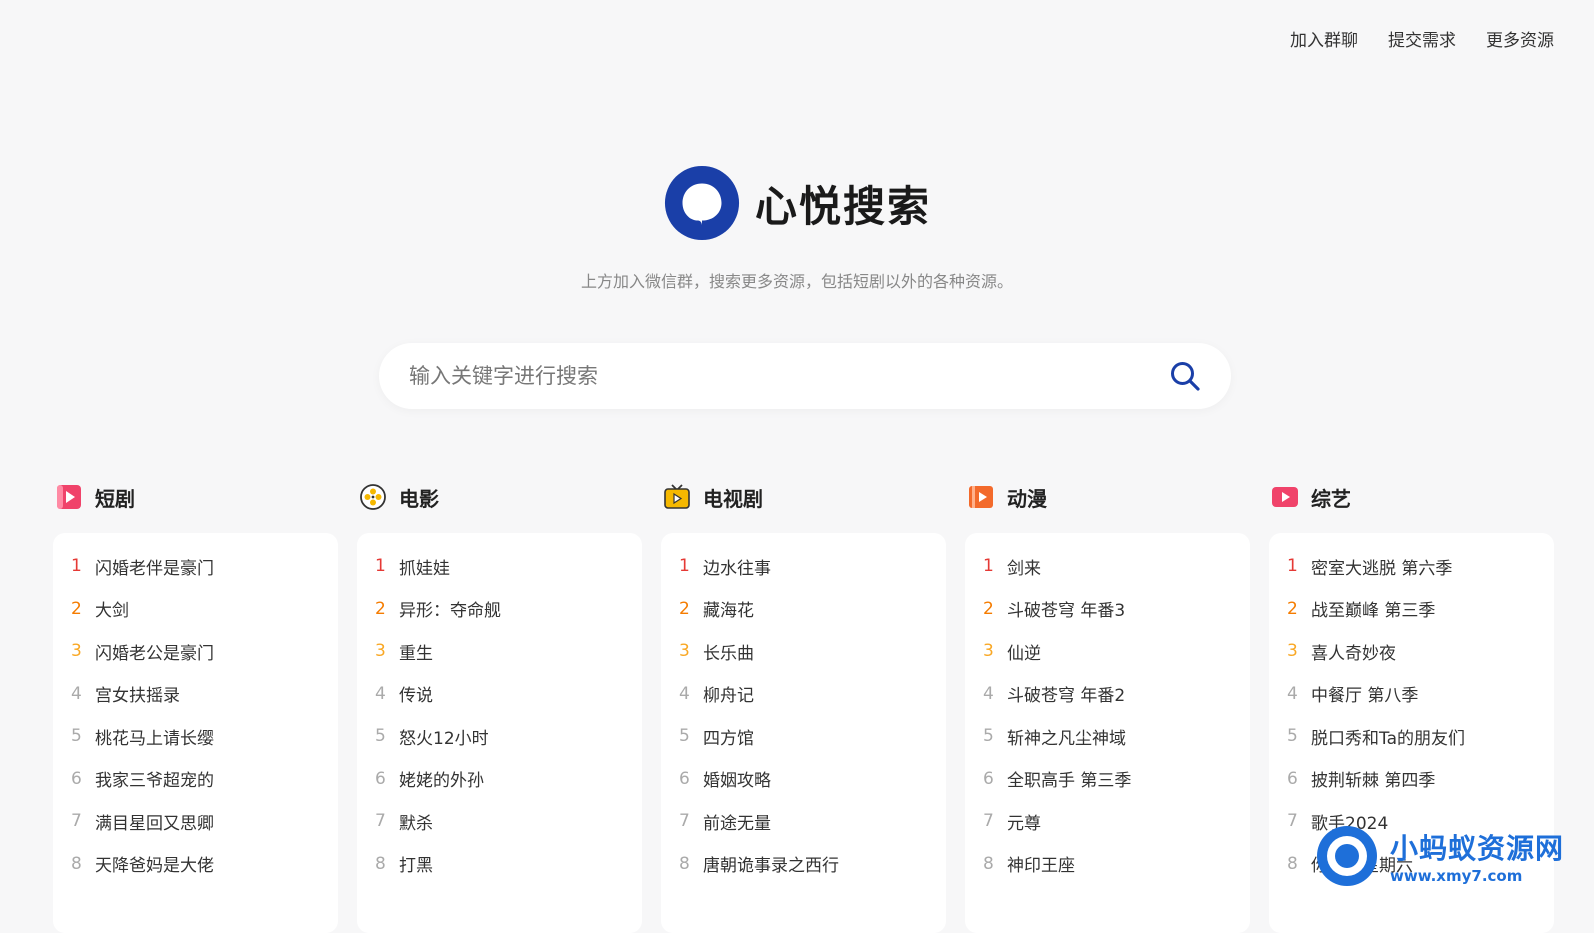 This screenshot has height=933, width=1594. What do you see at coordinates (737, 821) in the screenshot?
I see `item-title: 前途无量` at bounding box center [737, 821].